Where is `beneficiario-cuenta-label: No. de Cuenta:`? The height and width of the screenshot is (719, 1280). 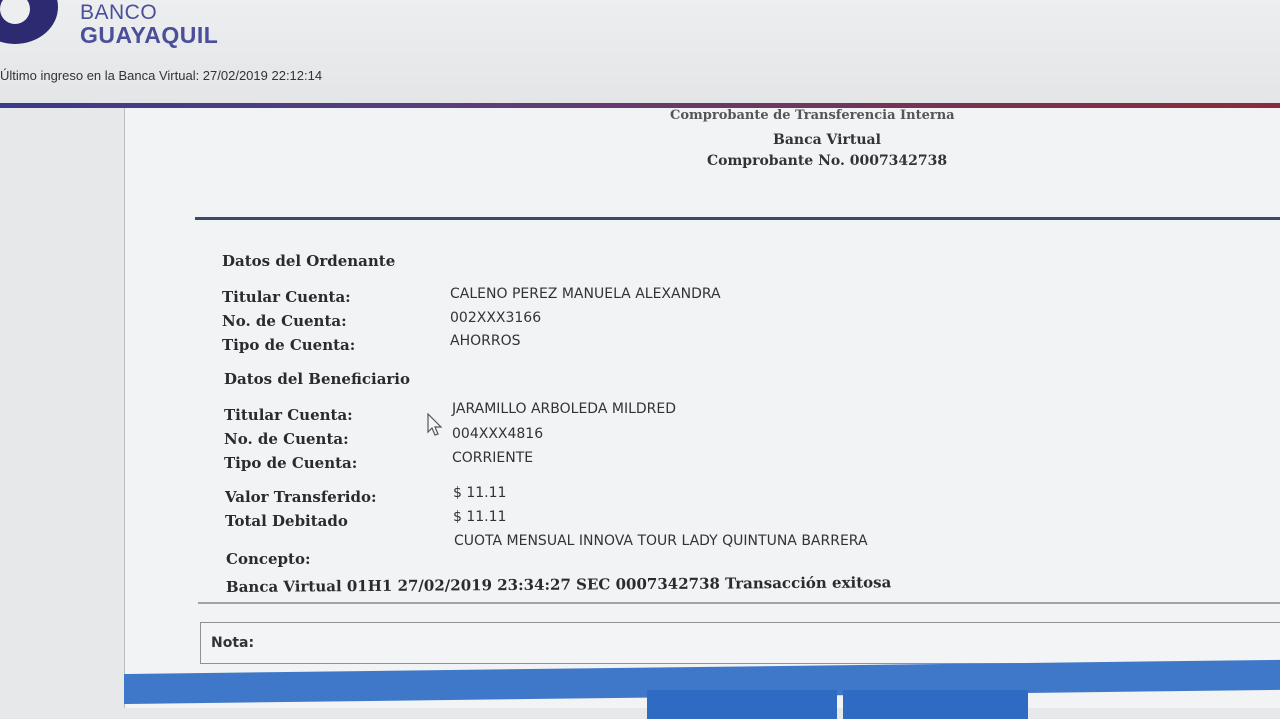
beneficiario-cuenta-label: No. de Cuenta: is located at coordinates (286, 439).